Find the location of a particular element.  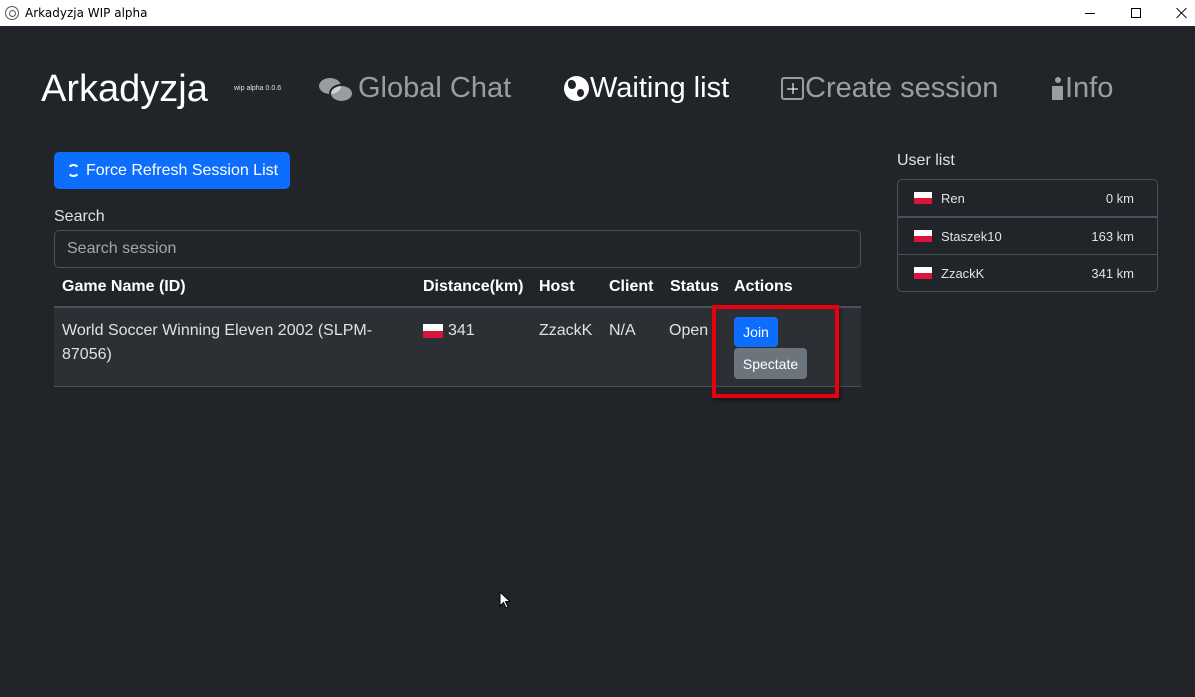

close-icon is located at coordinates (1182, 13).